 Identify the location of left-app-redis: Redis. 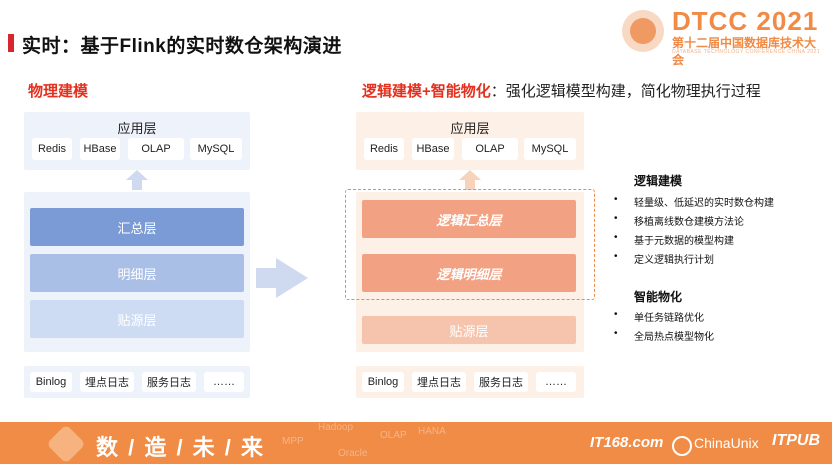
(52, 149).